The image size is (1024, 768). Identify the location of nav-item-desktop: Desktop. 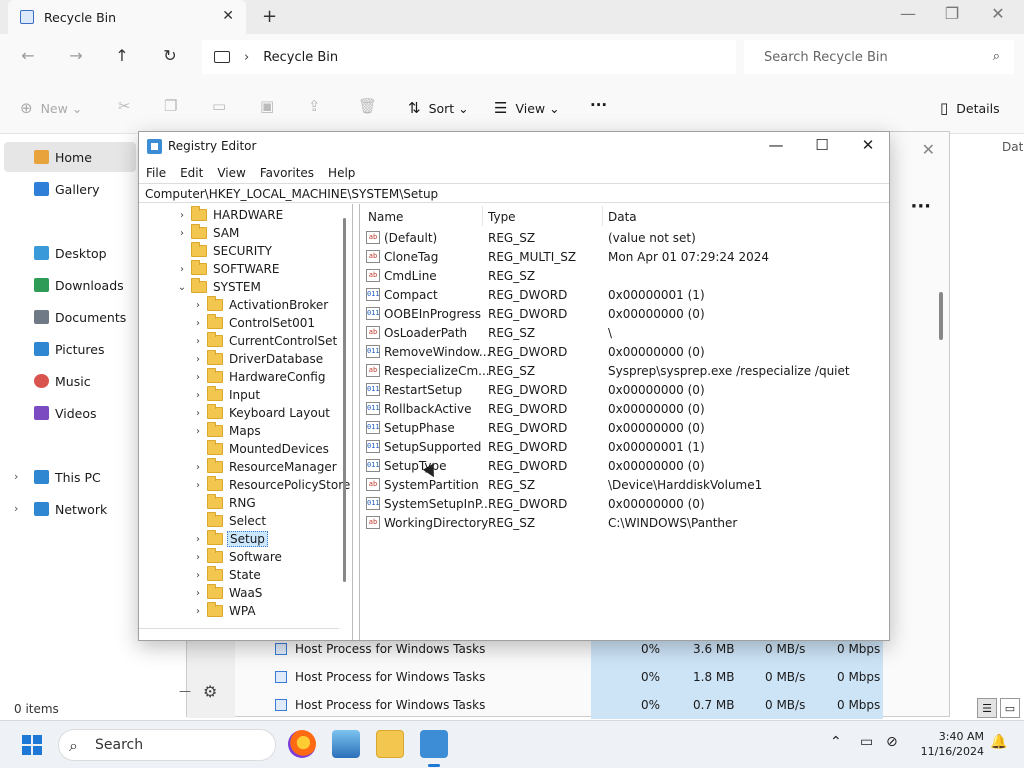
(70, 253).